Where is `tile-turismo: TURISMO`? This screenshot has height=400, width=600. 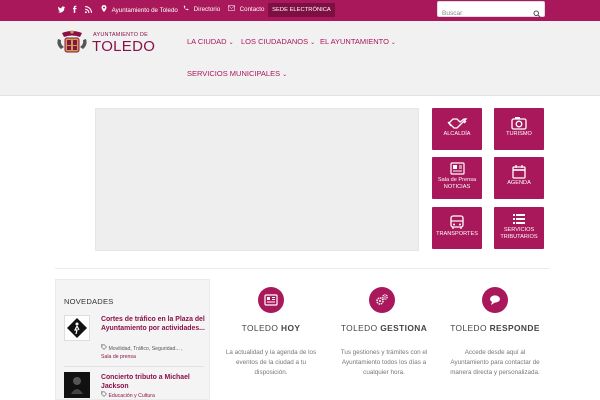 tile-turismo: TURISMO is located at coordinates (519, 129).